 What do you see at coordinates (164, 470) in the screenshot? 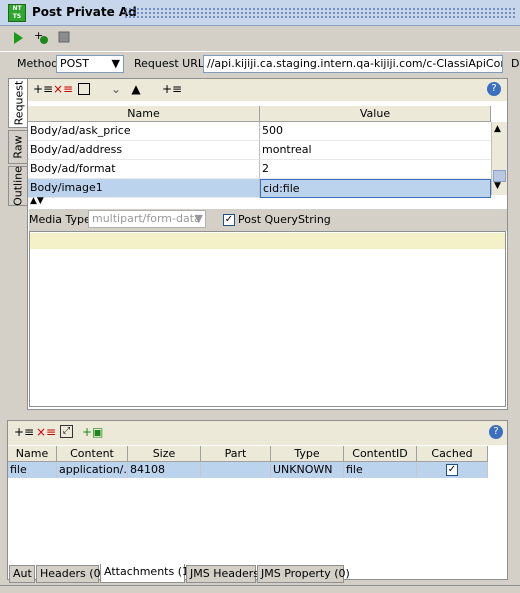
I see `att-cell-size: 84108` at bounding box center [164, 470].